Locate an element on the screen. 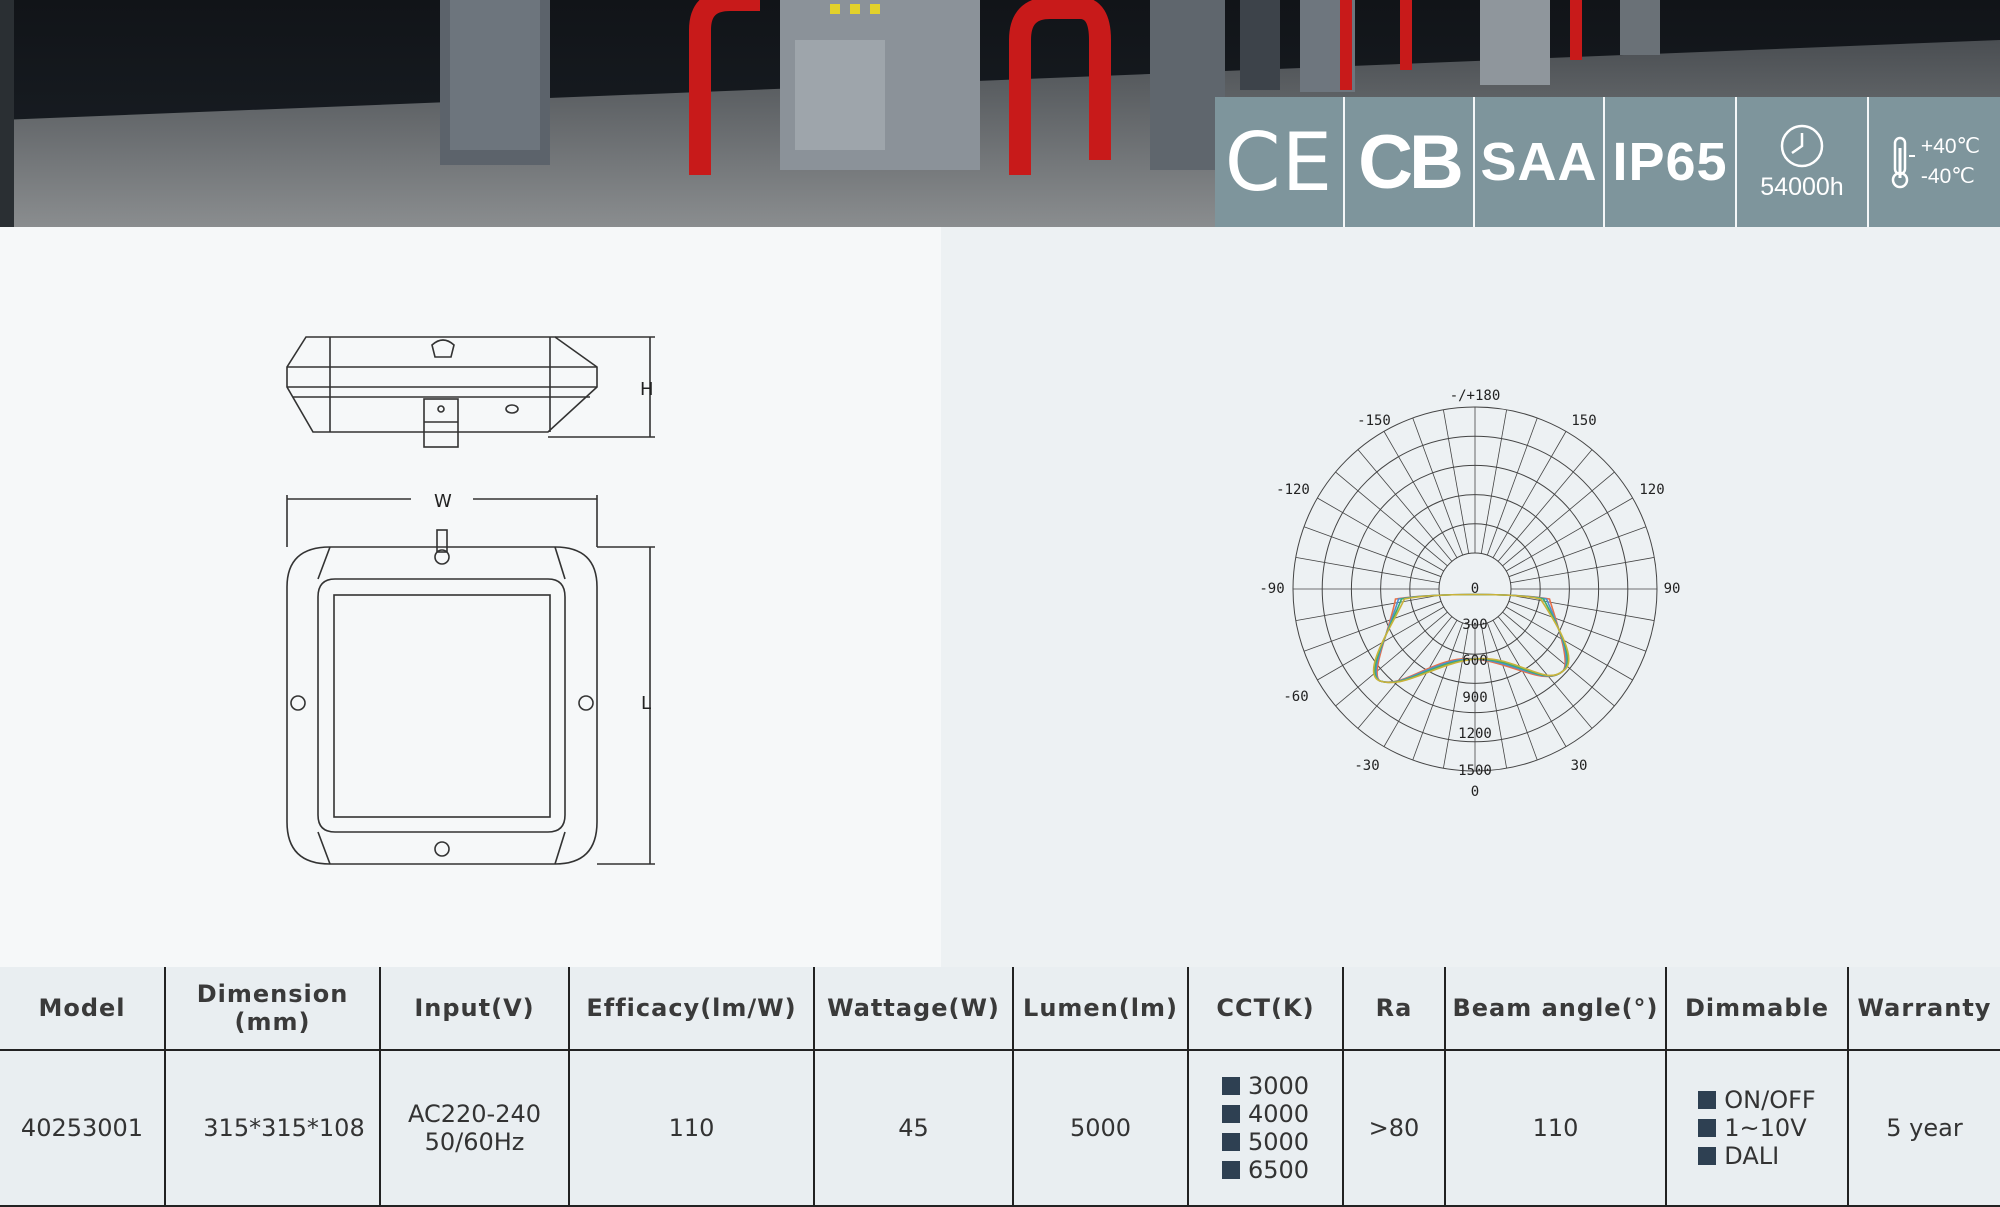 The height and width of the screenshot is (1207, 2000). header-dimension: Dimension (mm) is located at coordinates (273, 1009).